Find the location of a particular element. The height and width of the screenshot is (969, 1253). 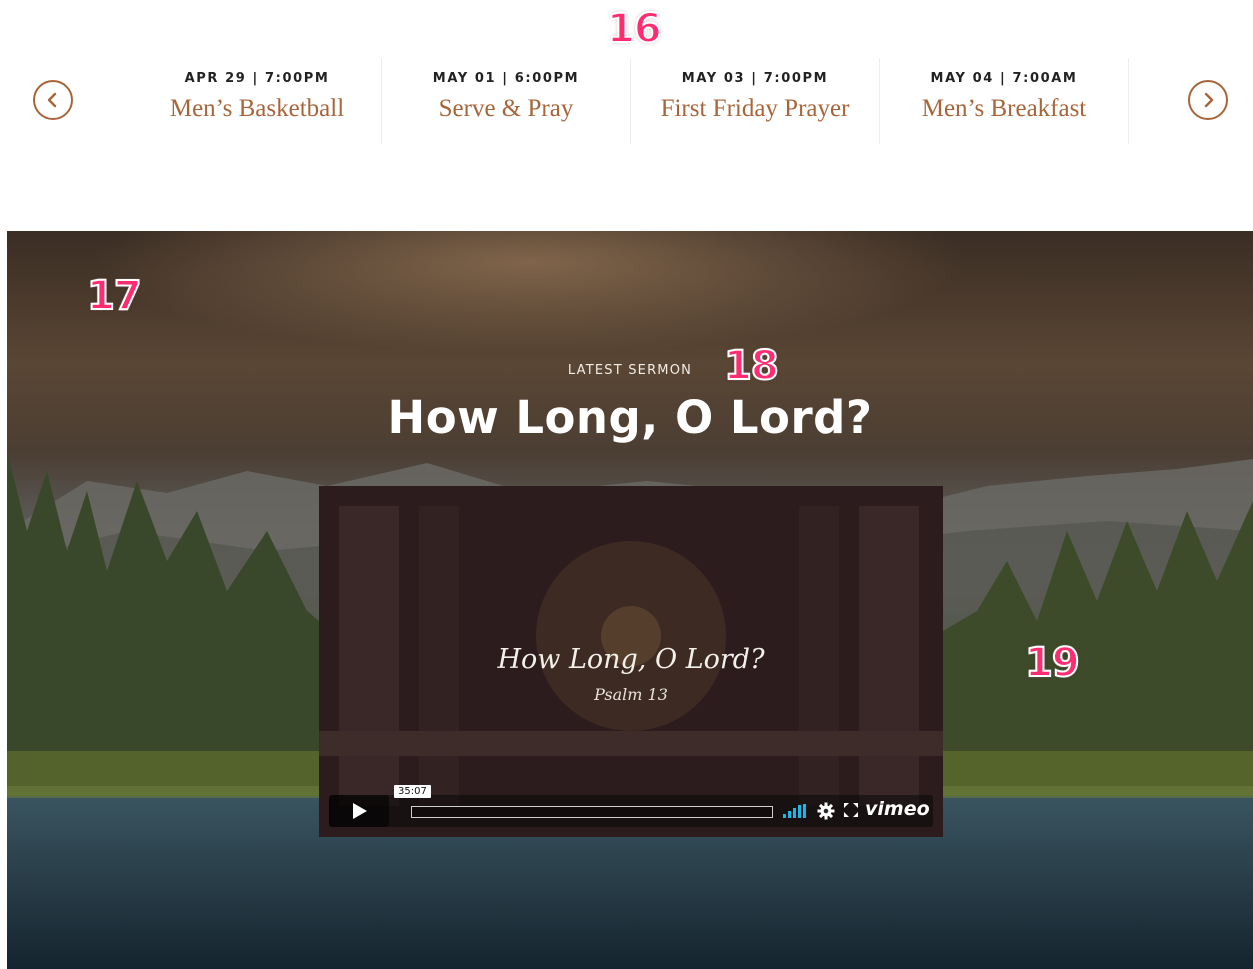

event-item: MAY 04 | 7:00AM Men’s Breakfast is located at coordinates (1004, 101).